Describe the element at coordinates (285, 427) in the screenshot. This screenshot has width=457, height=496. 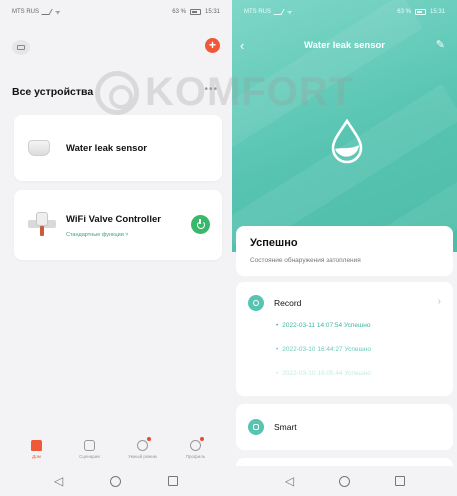
I see `smart-label: Smart` at that location.